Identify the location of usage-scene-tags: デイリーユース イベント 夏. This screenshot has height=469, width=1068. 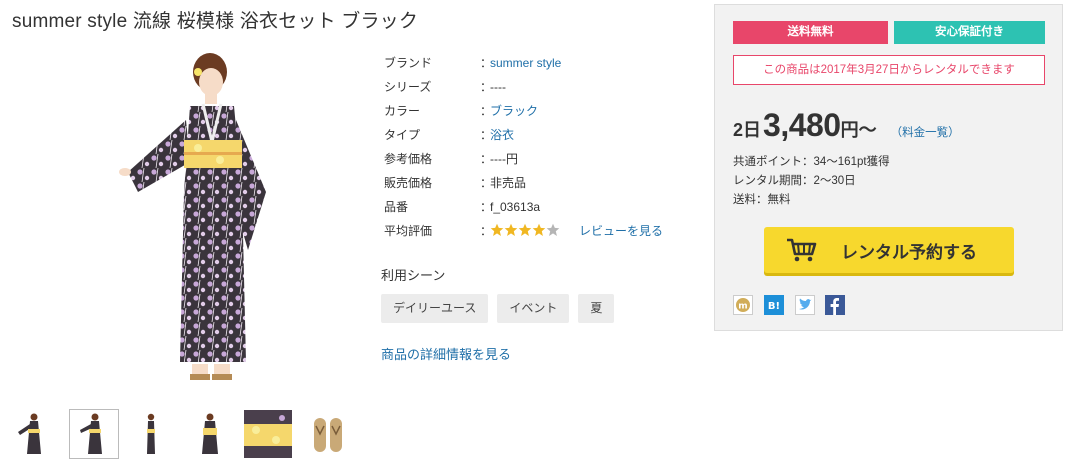
(498, 308).